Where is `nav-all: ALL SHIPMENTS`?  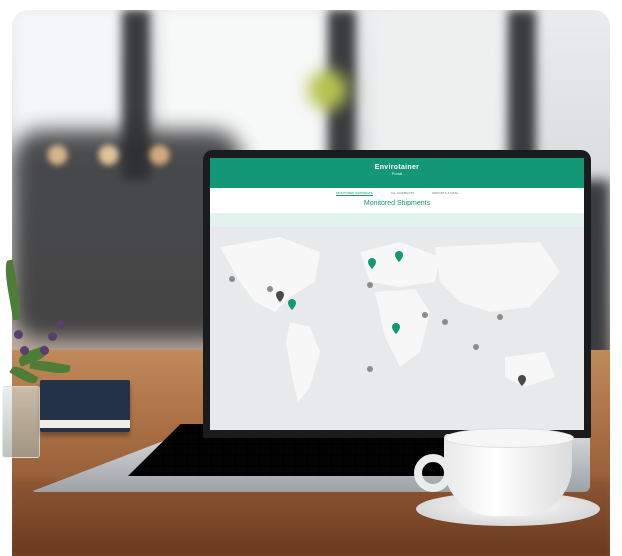 nav-all: ALL SHIPMENTS is located at coordinates (403, 193).